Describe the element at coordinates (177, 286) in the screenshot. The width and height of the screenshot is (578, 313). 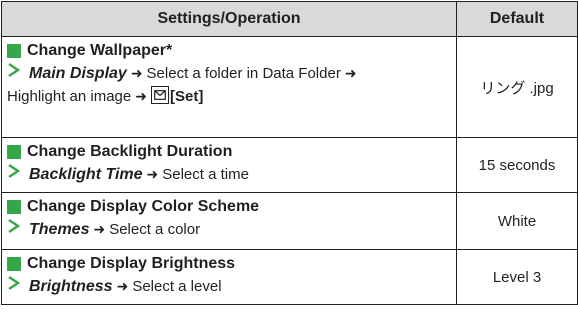
I see `step-text: Select a level` at that location.